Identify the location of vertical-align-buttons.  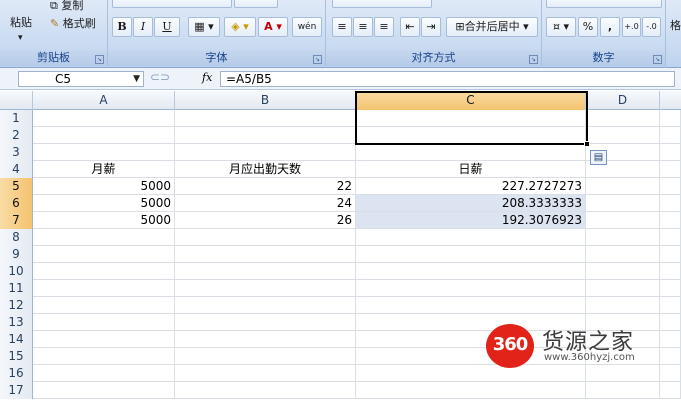
(382, 4).